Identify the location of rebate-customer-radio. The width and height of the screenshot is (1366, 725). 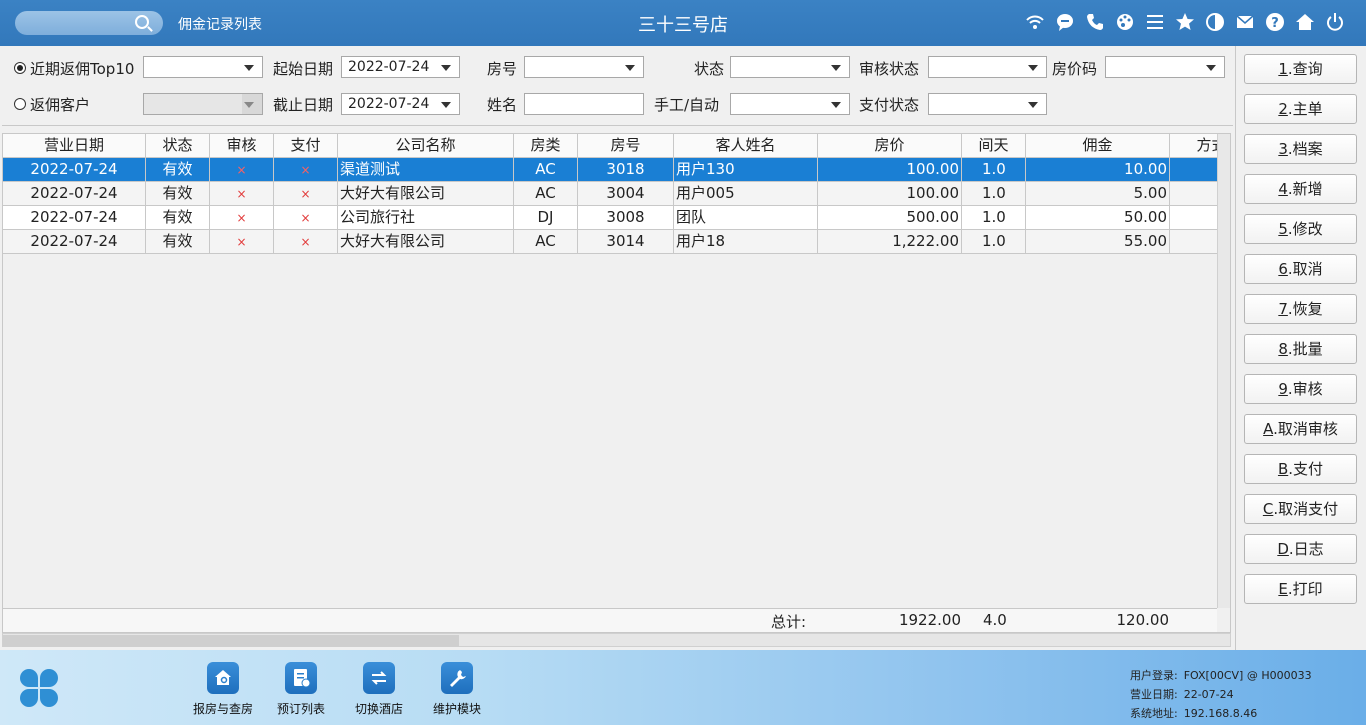
(20, 104).